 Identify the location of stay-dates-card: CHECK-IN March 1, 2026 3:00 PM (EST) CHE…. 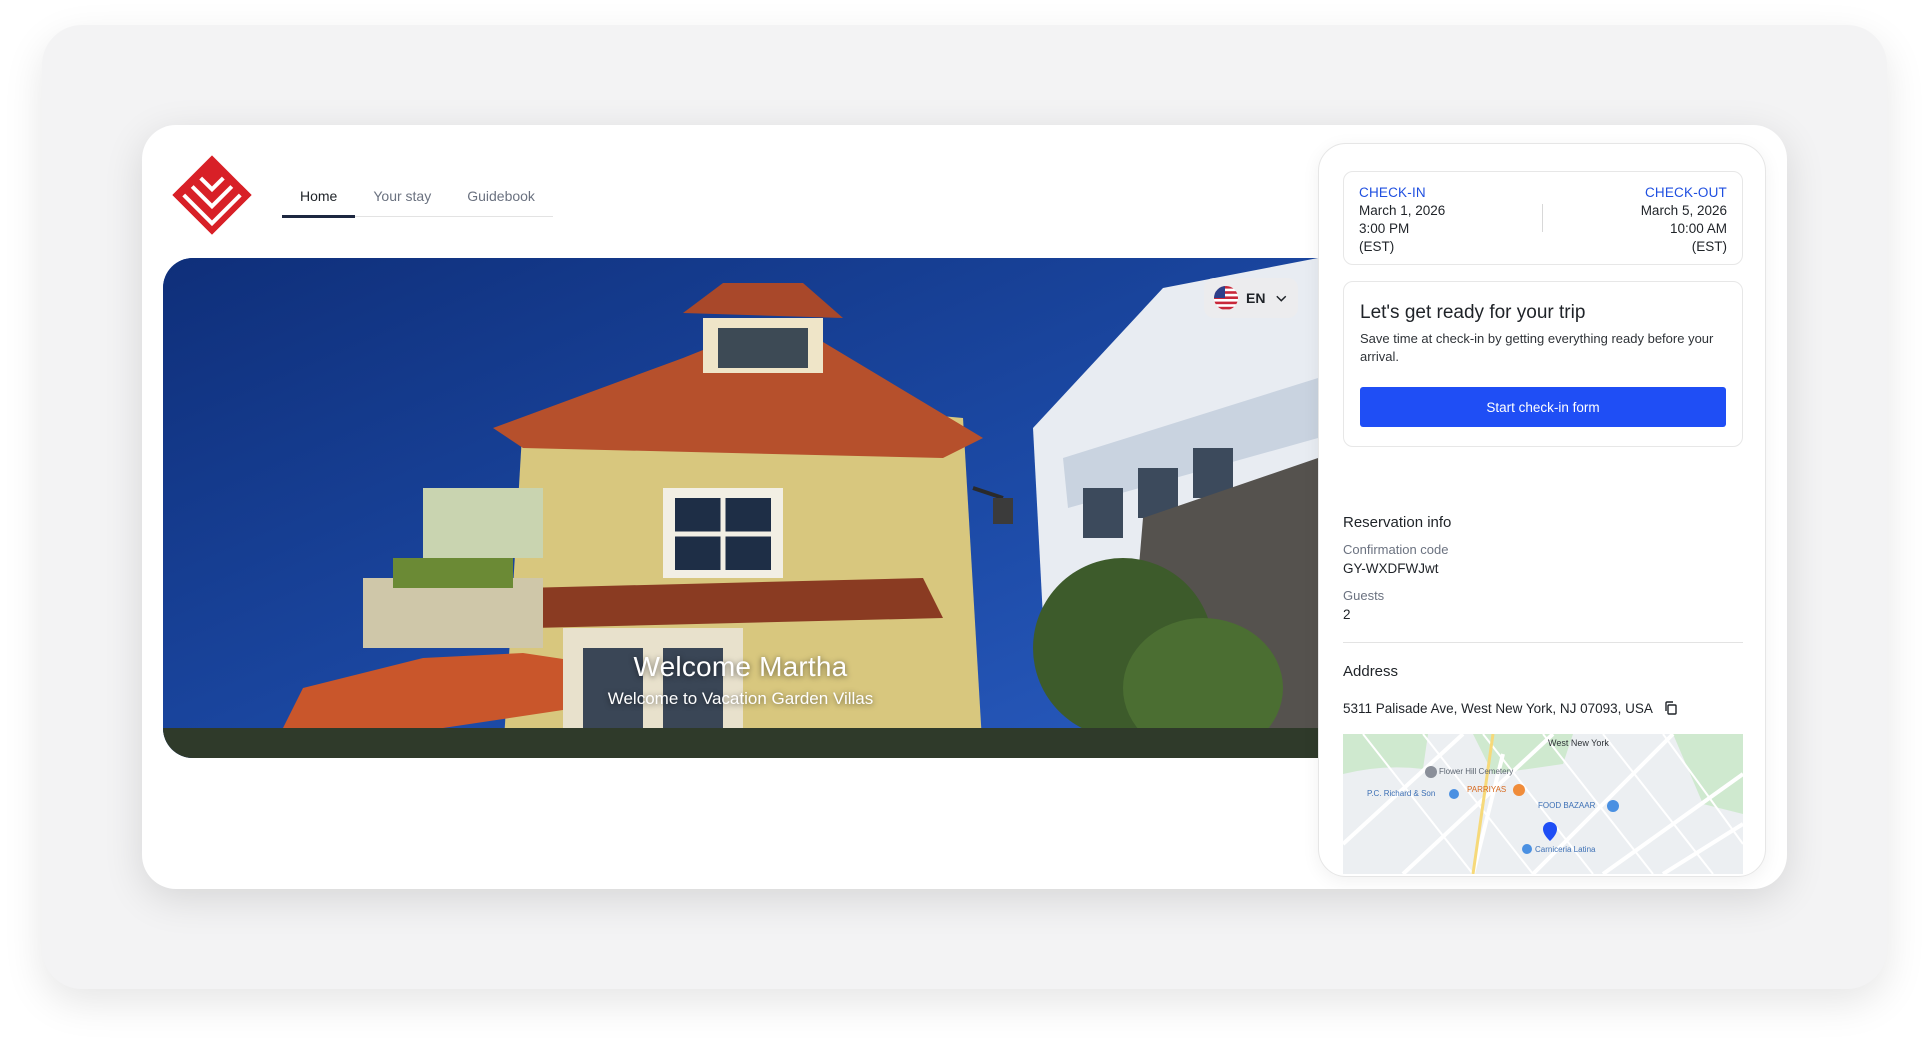
(1543, 218).